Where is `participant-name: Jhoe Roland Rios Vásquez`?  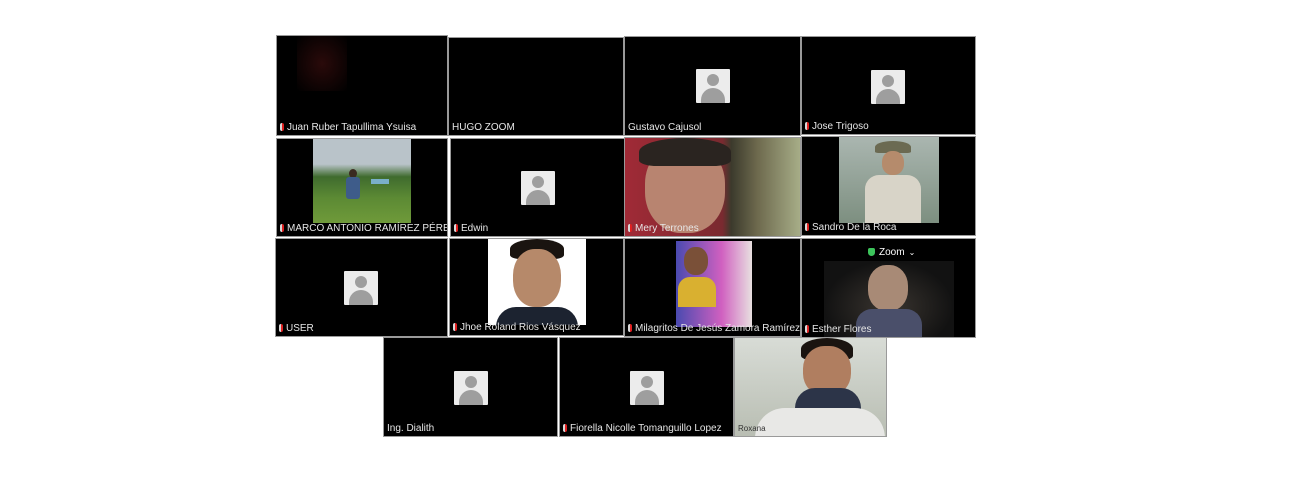 participant-name: Jhoe Roland Rios Vásquez is located at coordinates (517, 328).